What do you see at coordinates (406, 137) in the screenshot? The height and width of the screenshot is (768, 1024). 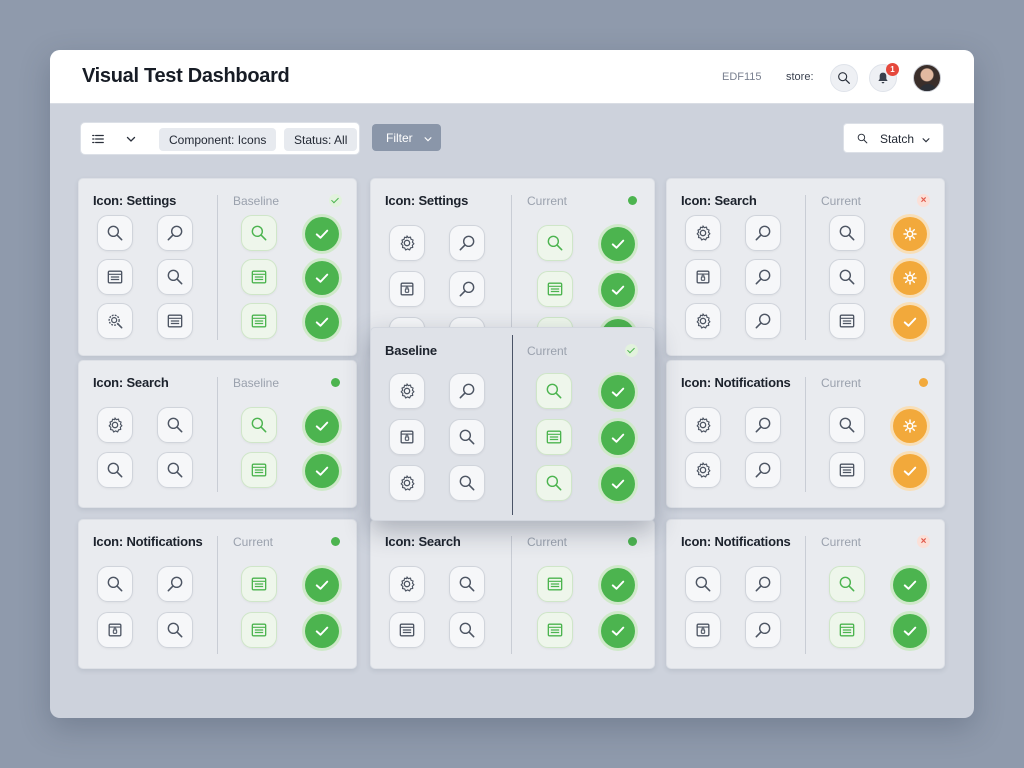 I see `filter-button: Filter` at bounding box center [406, 137].